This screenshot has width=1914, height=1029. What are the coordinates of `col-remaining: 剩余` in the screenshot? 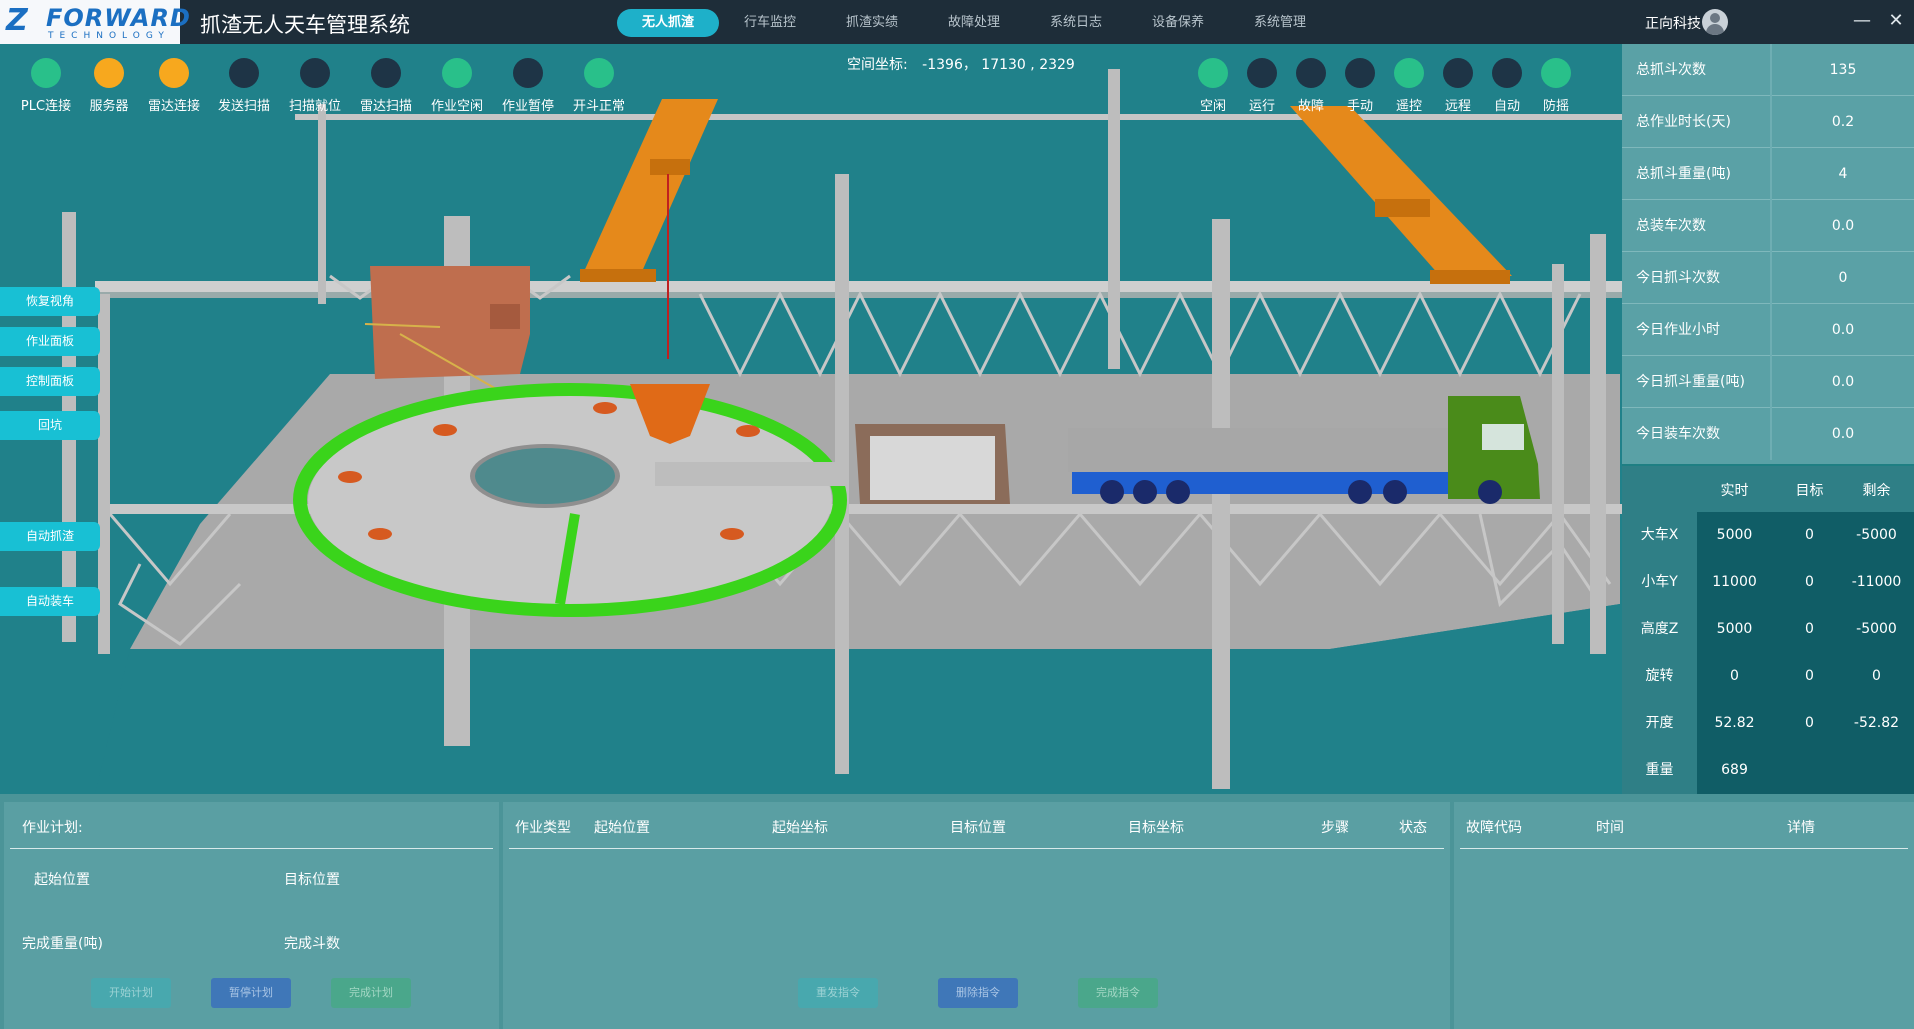 It's located at (1876, 491).